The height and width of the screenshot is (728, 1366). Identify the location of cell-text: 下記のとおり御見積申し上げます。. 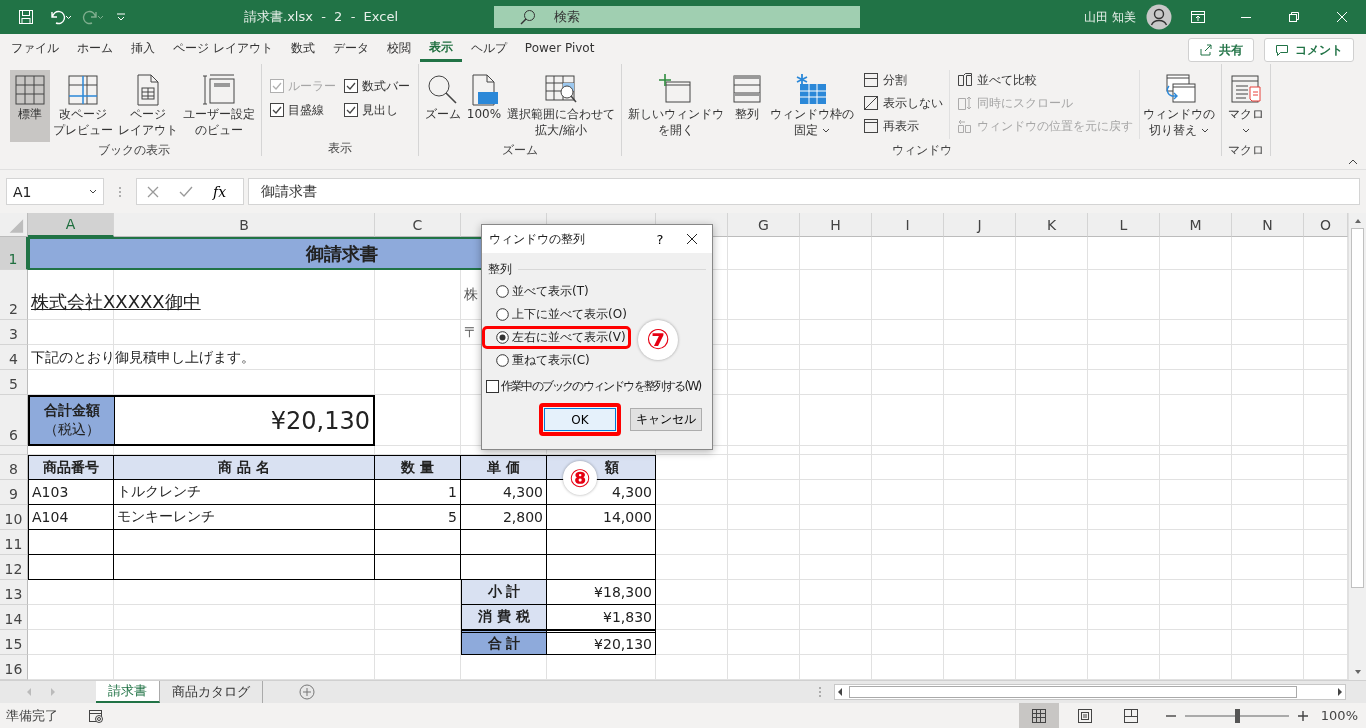
(143, 357).